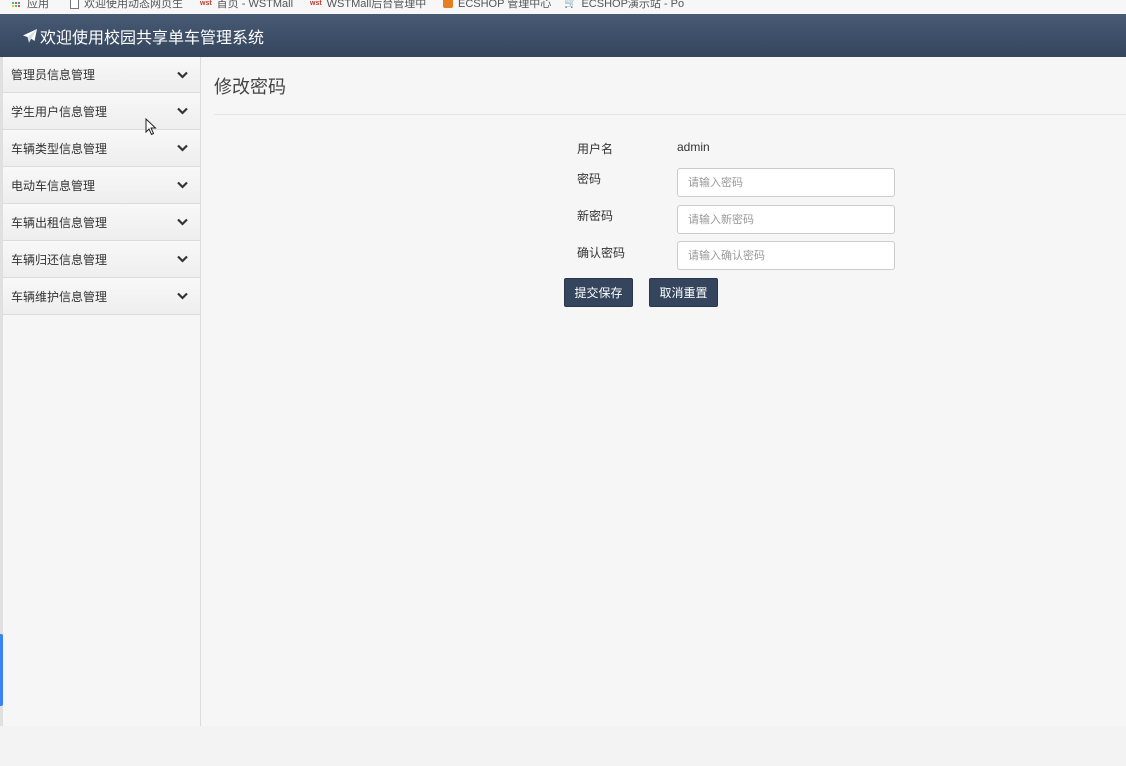 The height and width of the screenshot is (766, 1126). I want to click on confirm-password-label: 确认密码, so click(601, 253).